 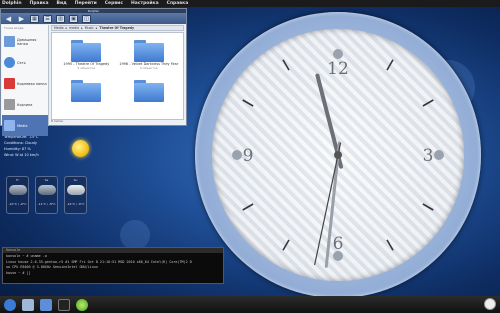 I want to click on preview-icon: ▣, so click(x=73, y=18).